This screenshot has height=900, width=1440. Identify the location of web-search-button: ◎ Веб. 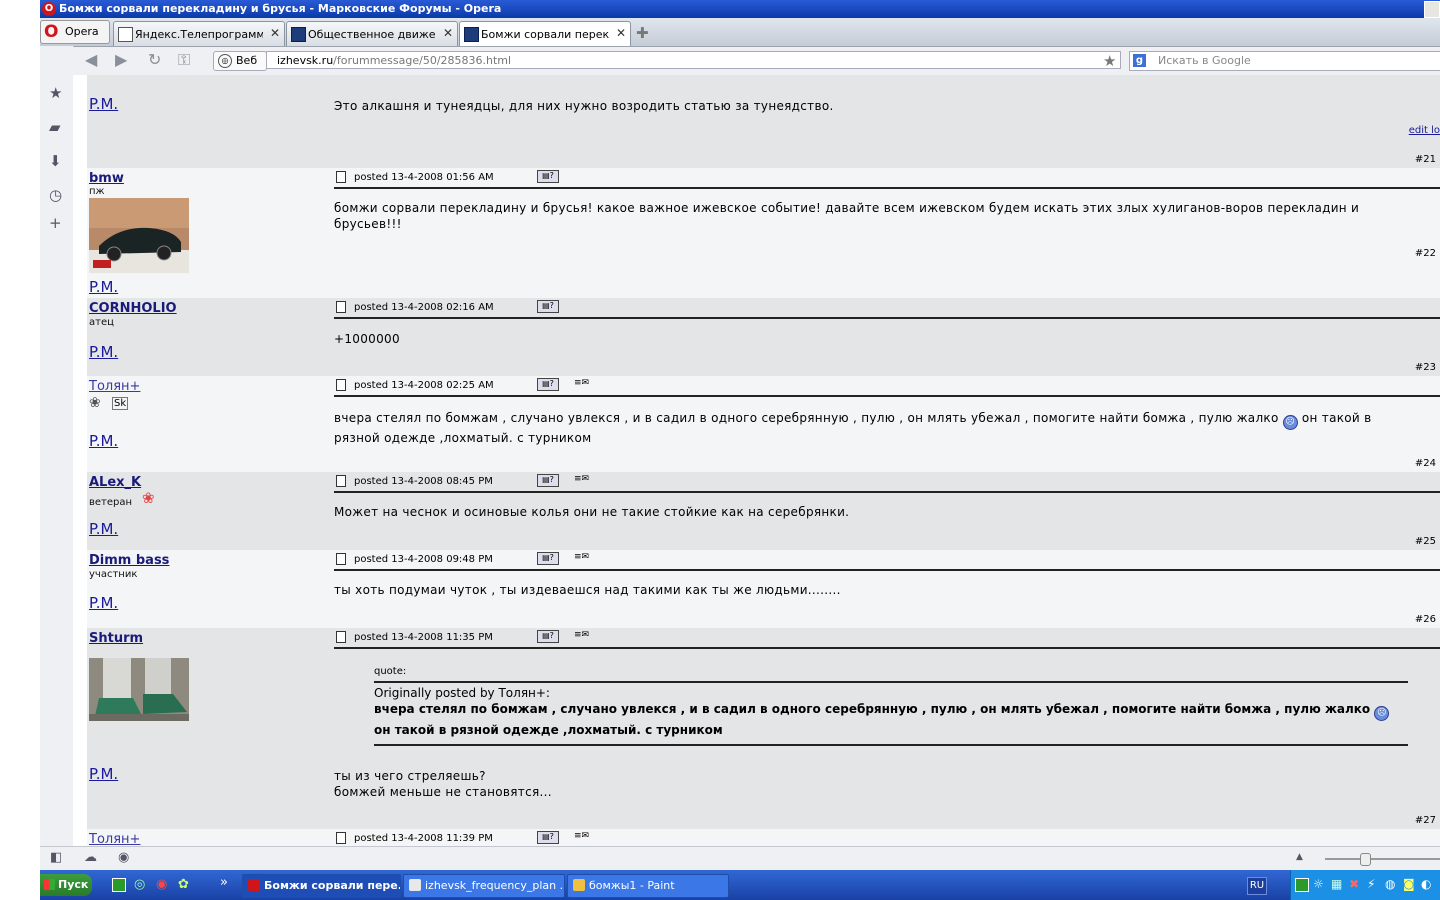
(240, 61).